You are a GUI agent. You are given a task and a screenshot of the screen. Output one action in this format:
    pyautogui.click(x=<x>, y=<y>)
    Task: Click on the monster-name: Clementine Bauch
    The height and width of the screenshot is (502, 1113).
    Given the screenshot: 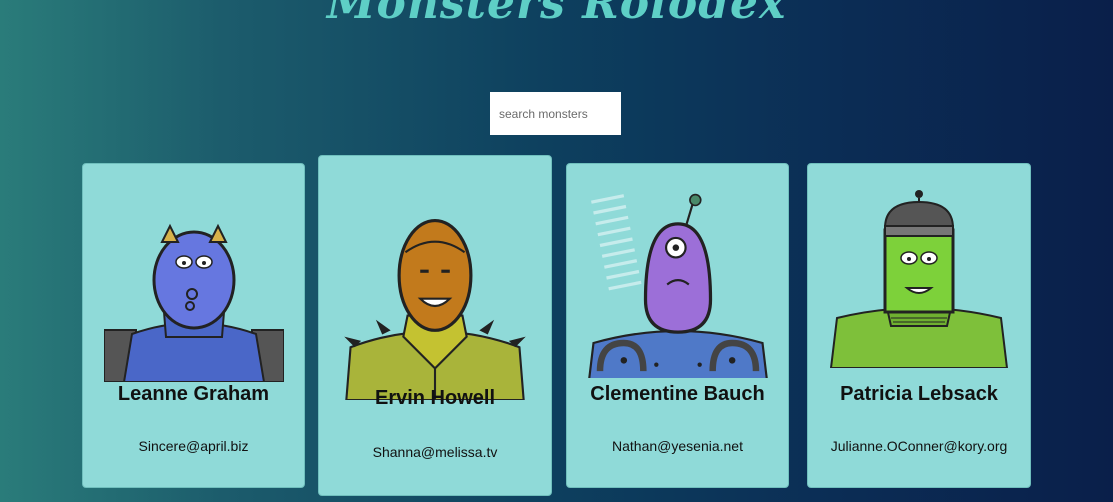 What is the action you would take?
    pyautogui.click(x=677, y=394)
    